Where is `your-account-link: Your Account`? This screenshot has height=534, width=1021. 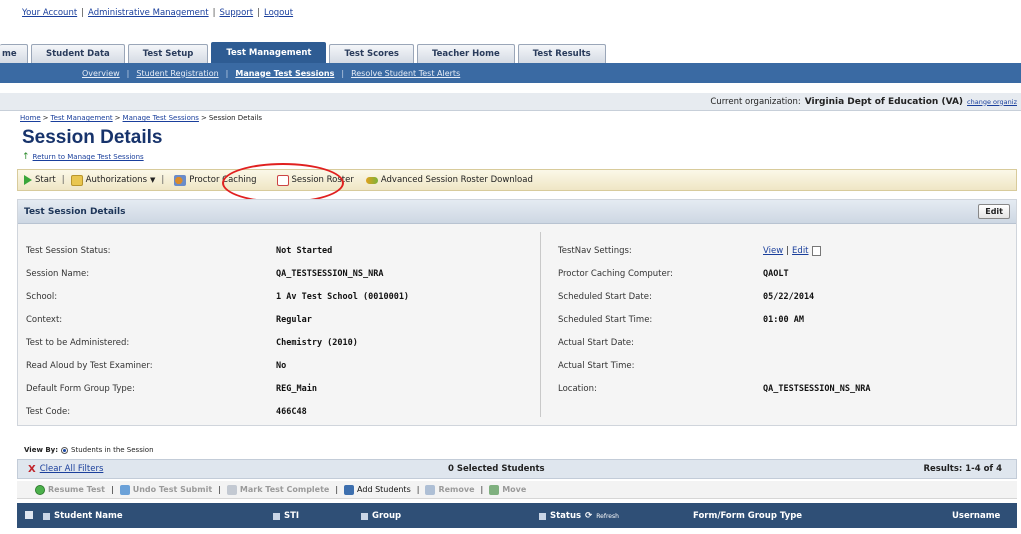 your-account-link: Your Account is located at coordinates (49, 13).